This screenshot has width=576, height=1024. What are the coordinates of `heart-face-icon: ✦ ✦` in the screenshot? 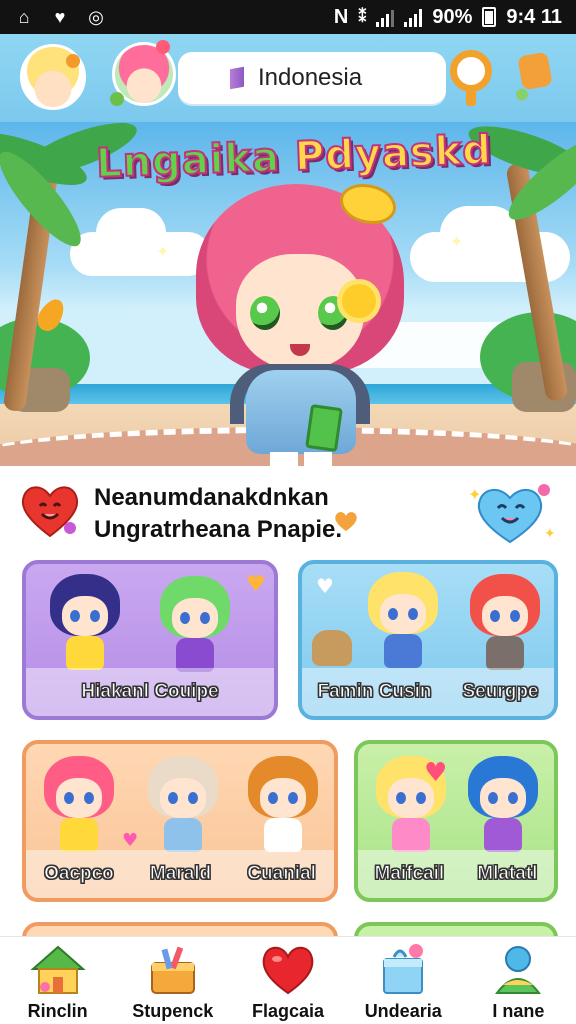 It's located at (512, 514).